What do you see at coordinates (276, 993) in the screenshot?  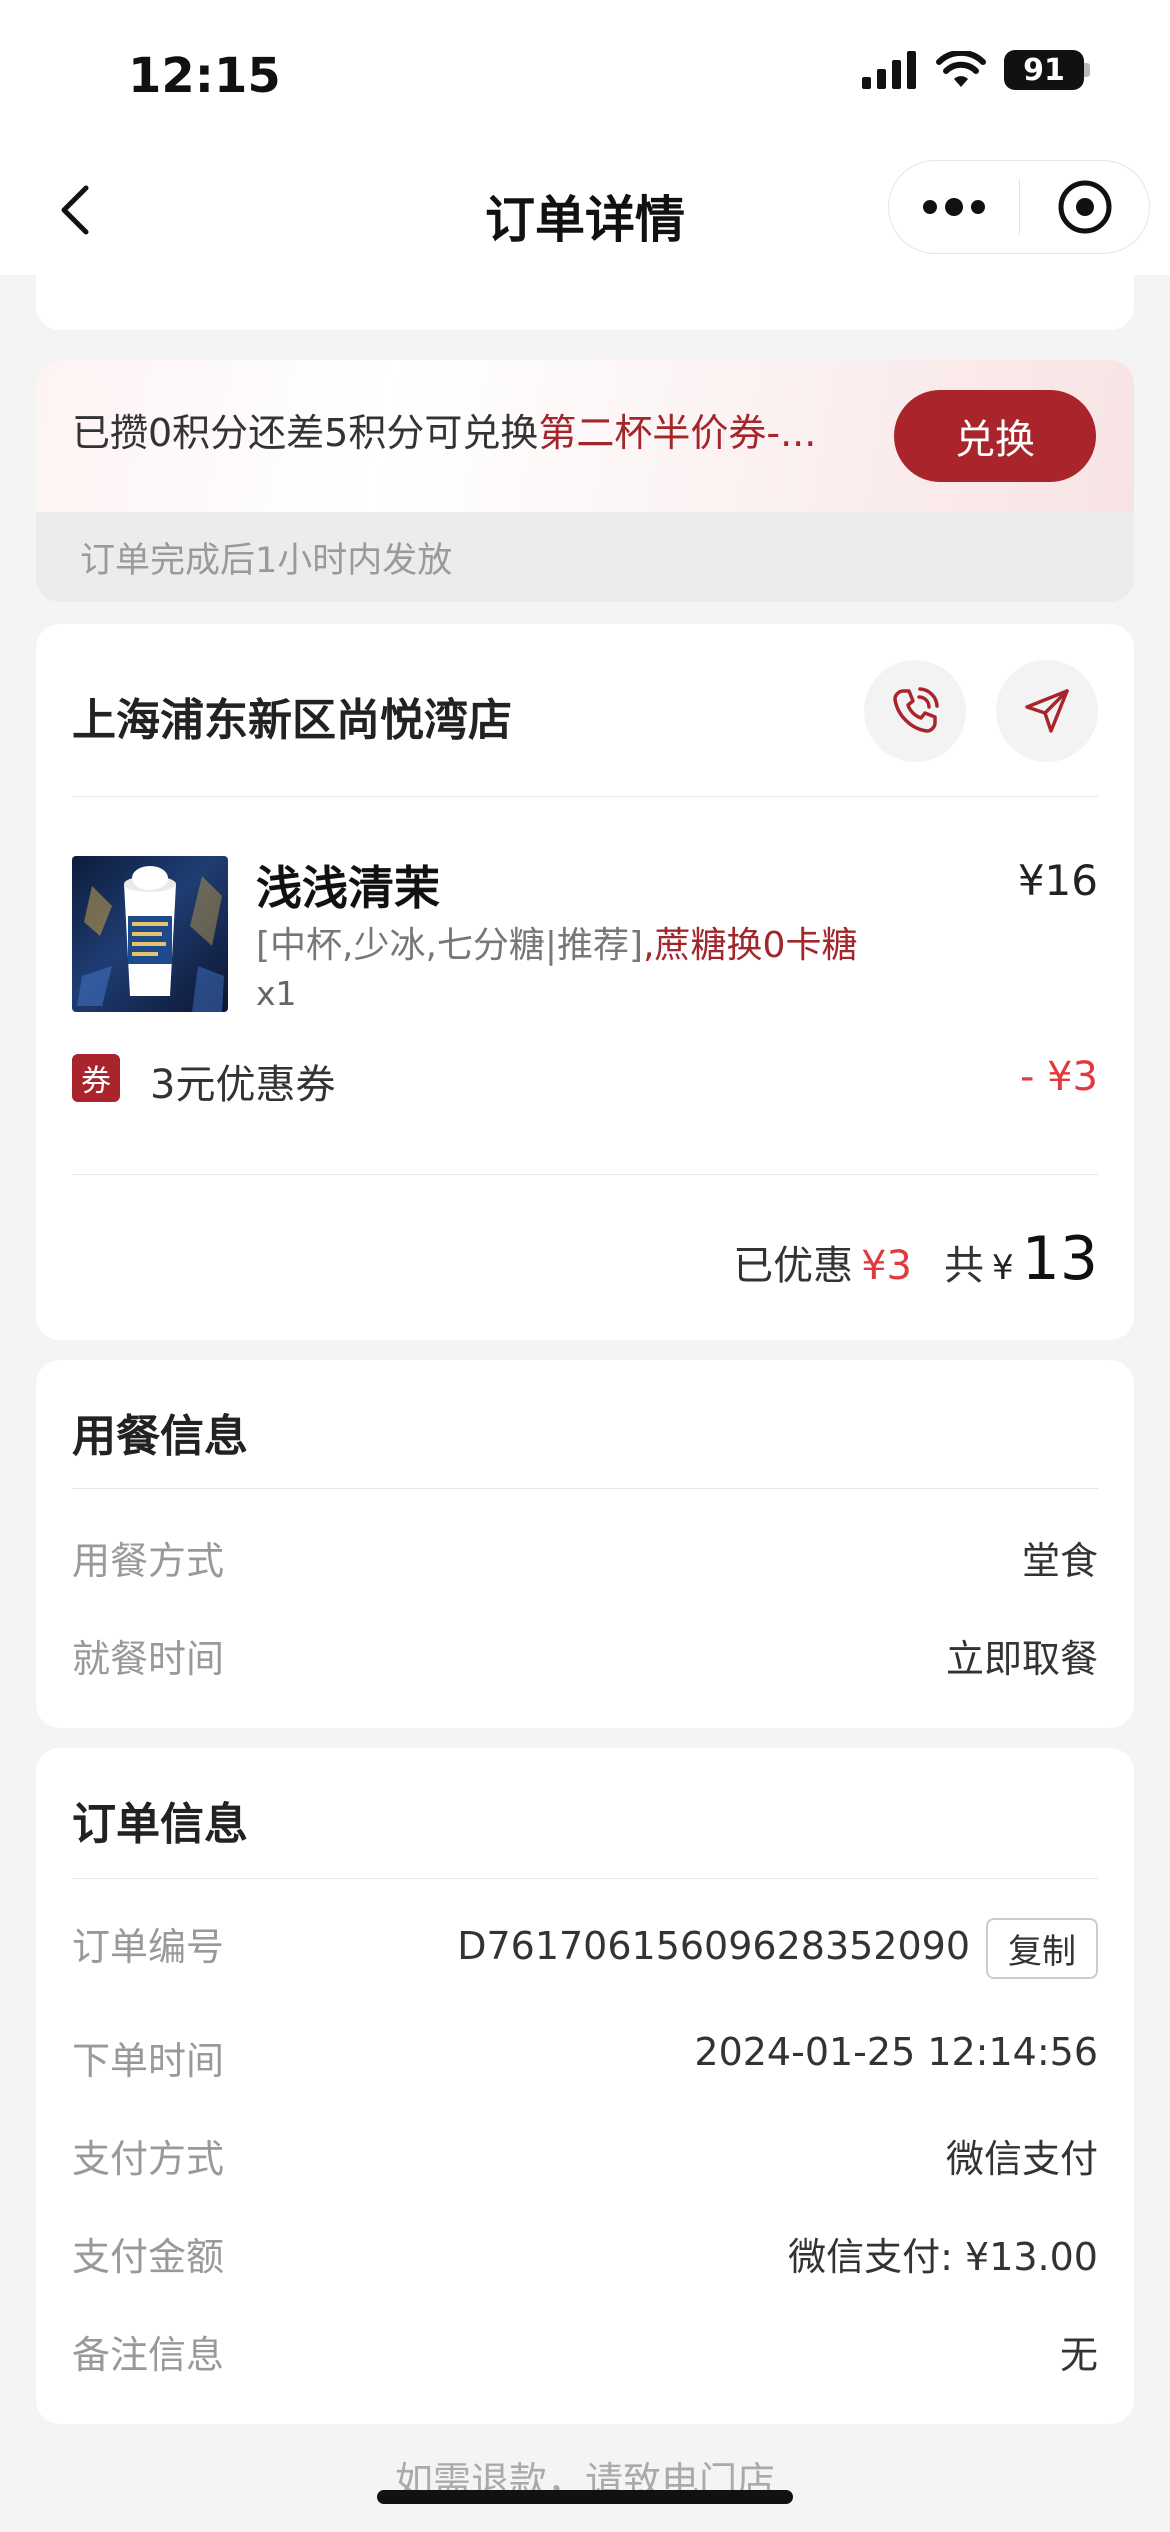 I see `product-quantity: x1` at bounding box center [276, 993].